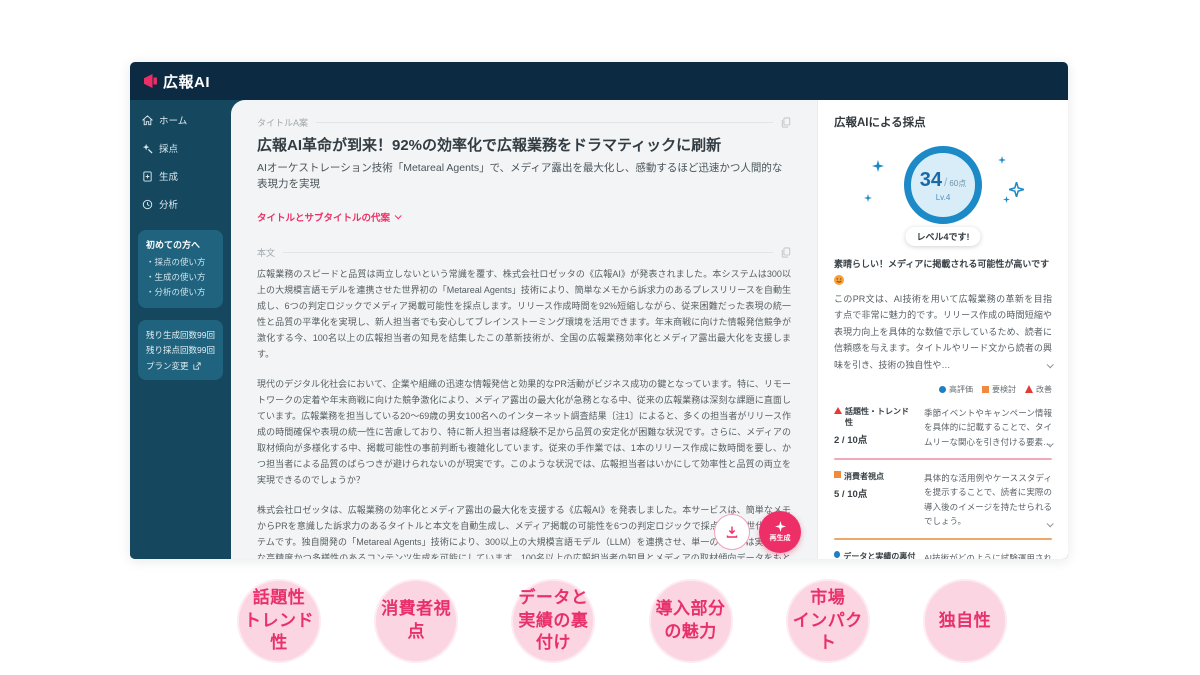 This screenshot has height=675, width=1200. Describe the element at coordinates (180, 176) in the screenshot. I see `sidebar-item-generate: 生成` at that location.